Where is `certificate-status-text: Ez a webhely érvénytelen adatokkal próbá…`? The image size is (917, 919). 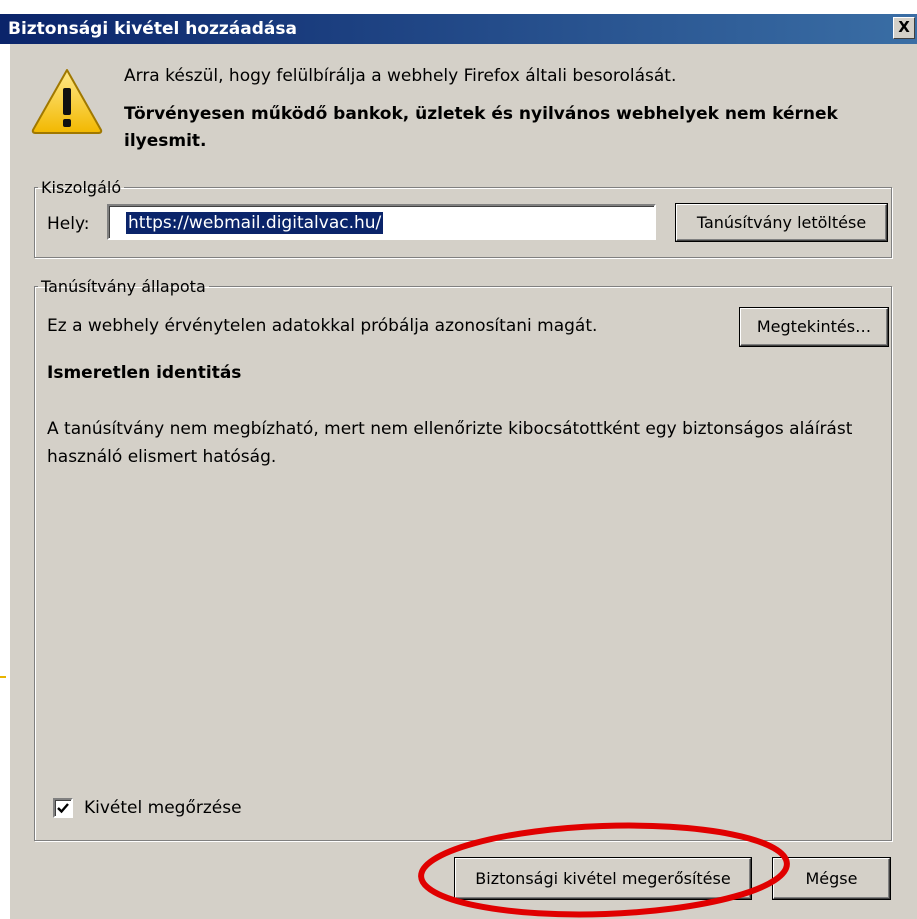 certificate-status-text: Ez a webhely érvénytelen adatokkal próbá… is located at coordinates (322, 326).